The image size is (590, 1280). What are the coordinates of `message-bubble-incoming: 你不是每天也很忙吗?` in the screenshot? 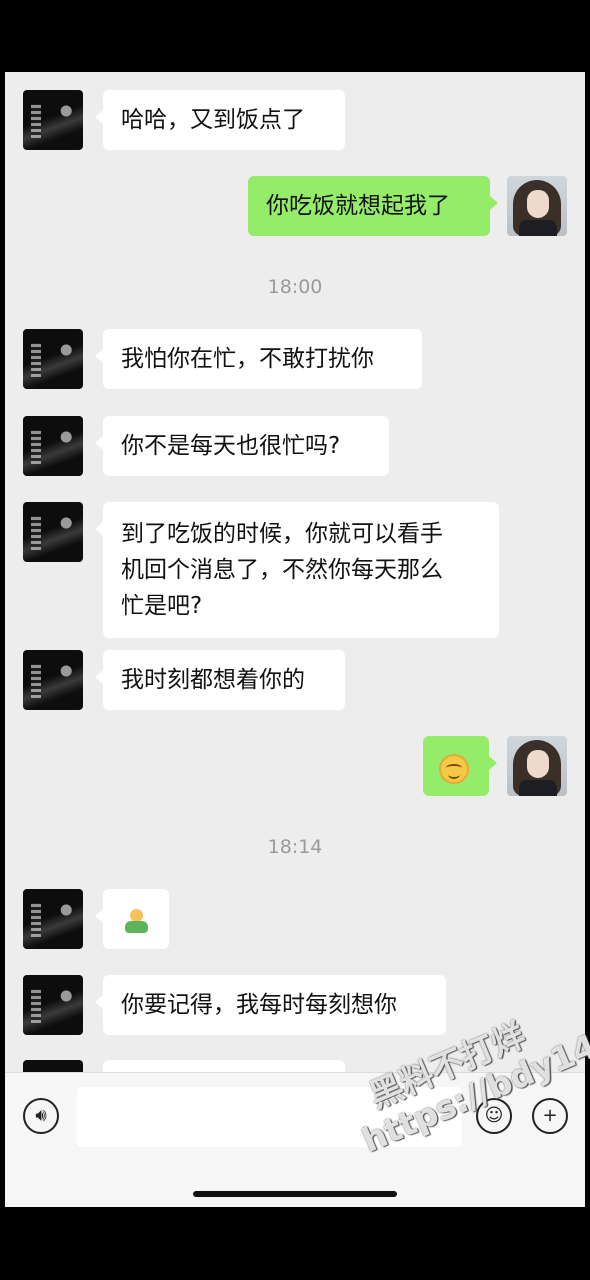 It's located at (242, 446).